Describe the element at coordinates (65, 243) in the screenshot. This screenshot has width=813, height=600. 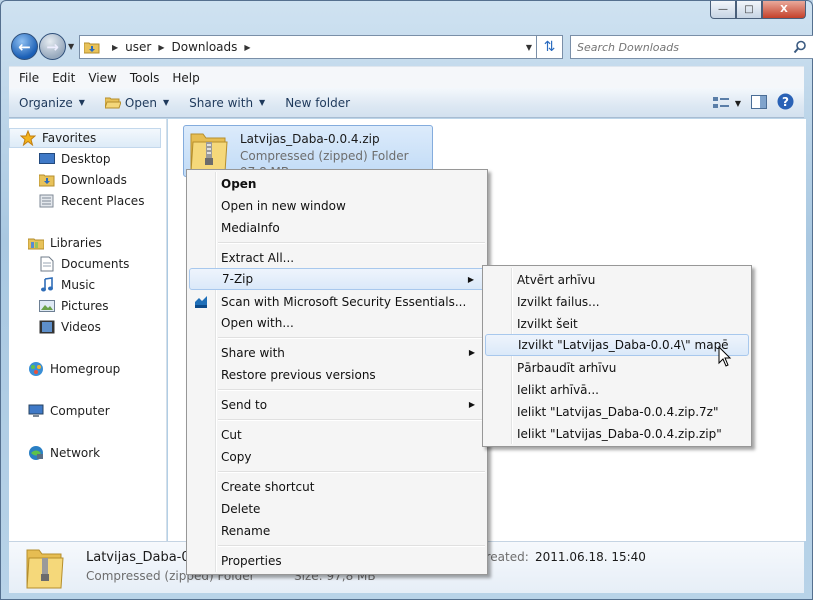
I see `nav-libraries: Libraries` at that location.